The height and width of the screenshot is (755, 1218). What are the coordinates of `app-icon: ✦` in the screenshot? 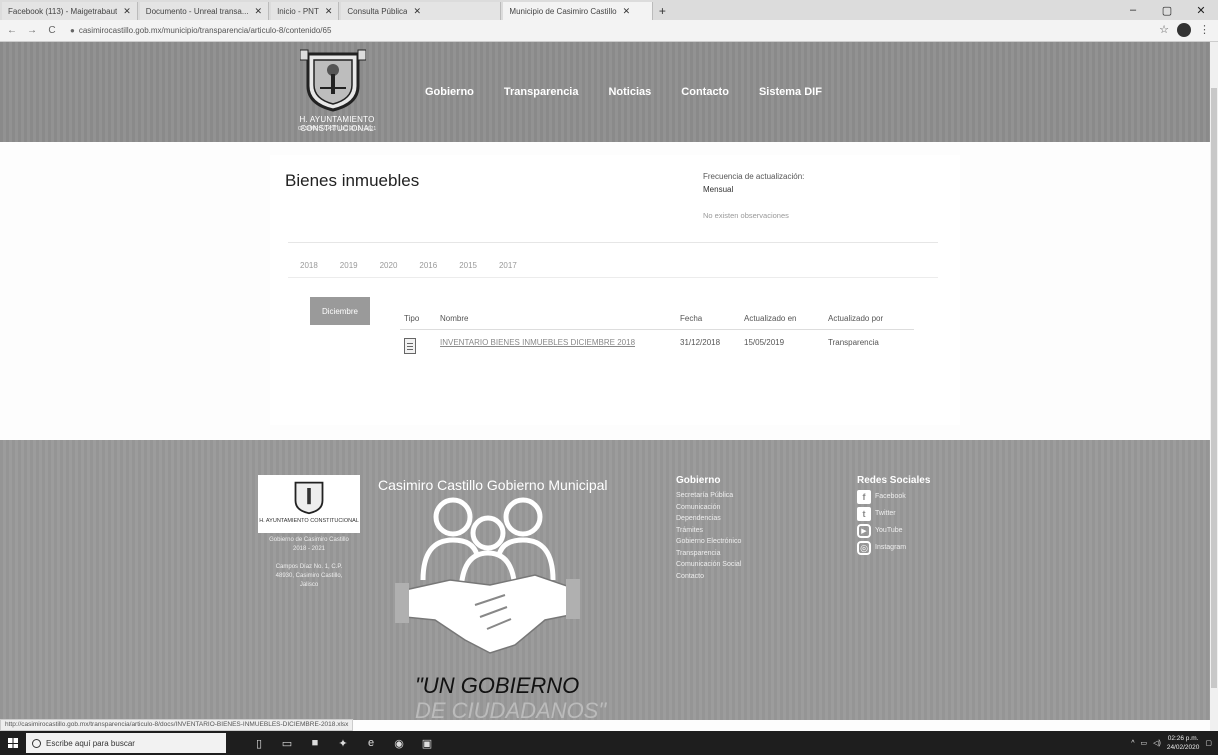 It's located at (343, 743).